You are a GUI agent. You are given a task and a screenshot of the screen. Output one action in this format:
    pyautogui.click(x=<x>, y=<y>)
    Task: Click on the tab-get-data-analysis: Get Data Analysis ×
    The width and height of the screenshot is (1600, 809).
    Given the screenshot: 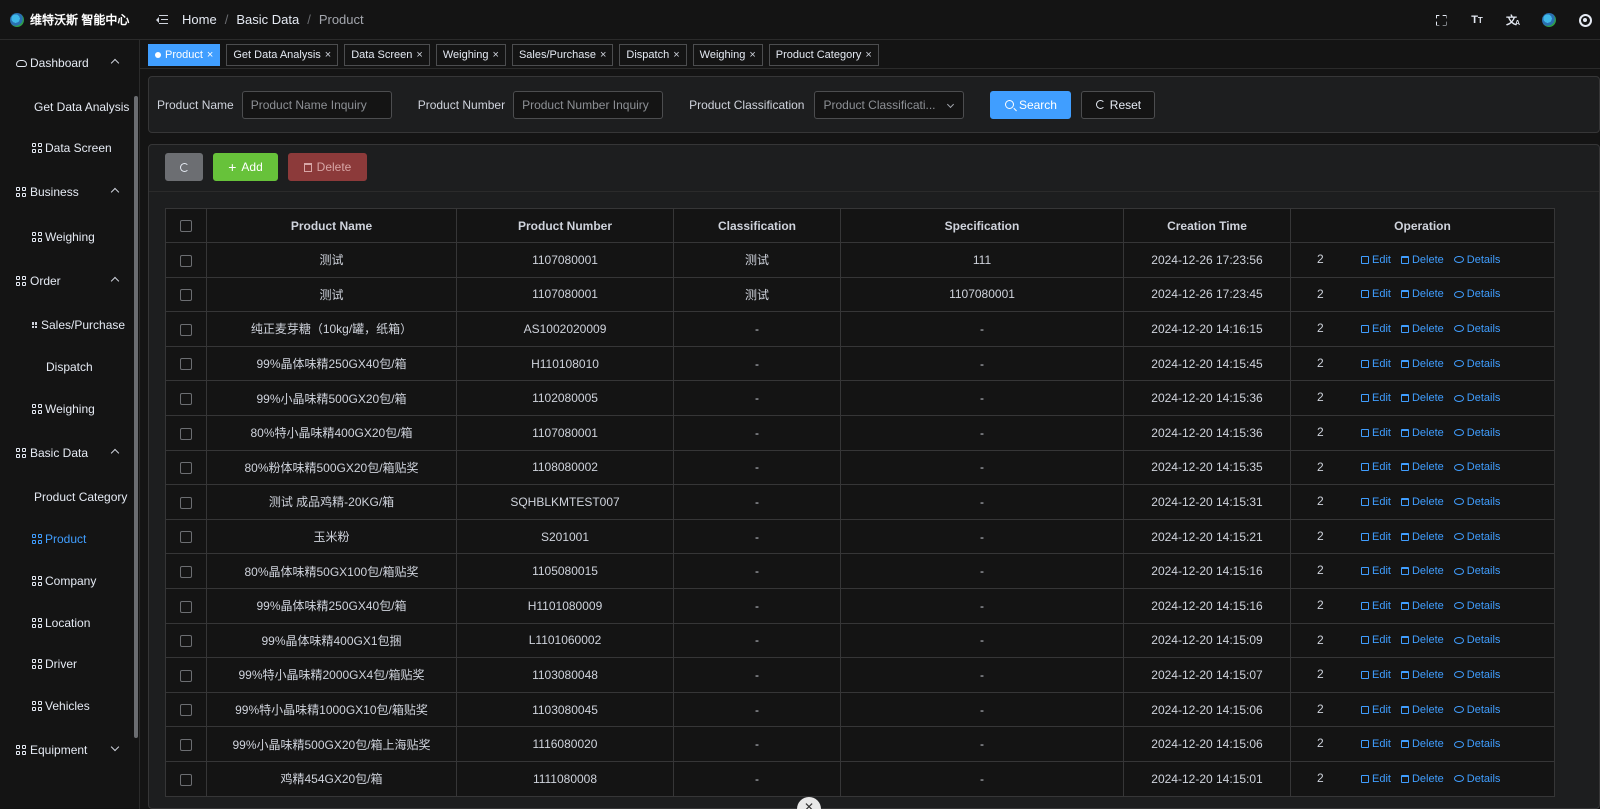 What is the action you would take?
    pyautogui.click(x=282, y=55)
    